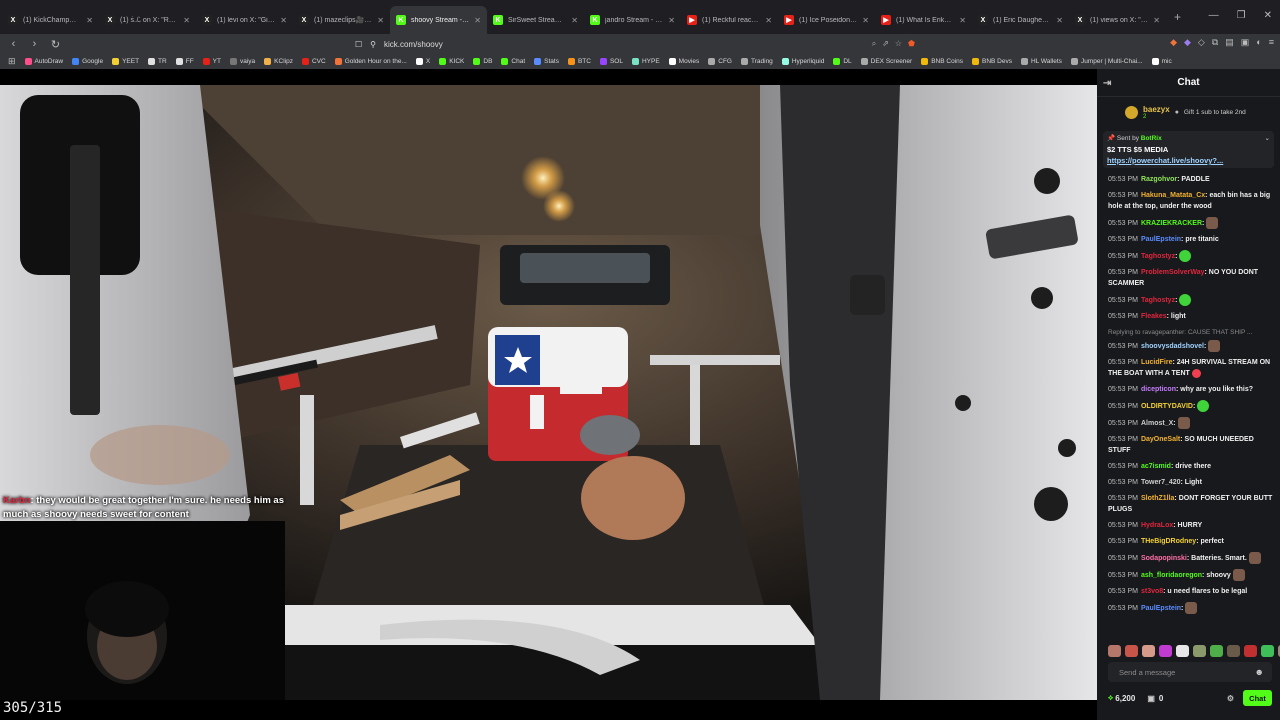  I want to click on browser-tab: X (1) mazeclips🎥 on X: "Adin ✕, so click(341, 20).